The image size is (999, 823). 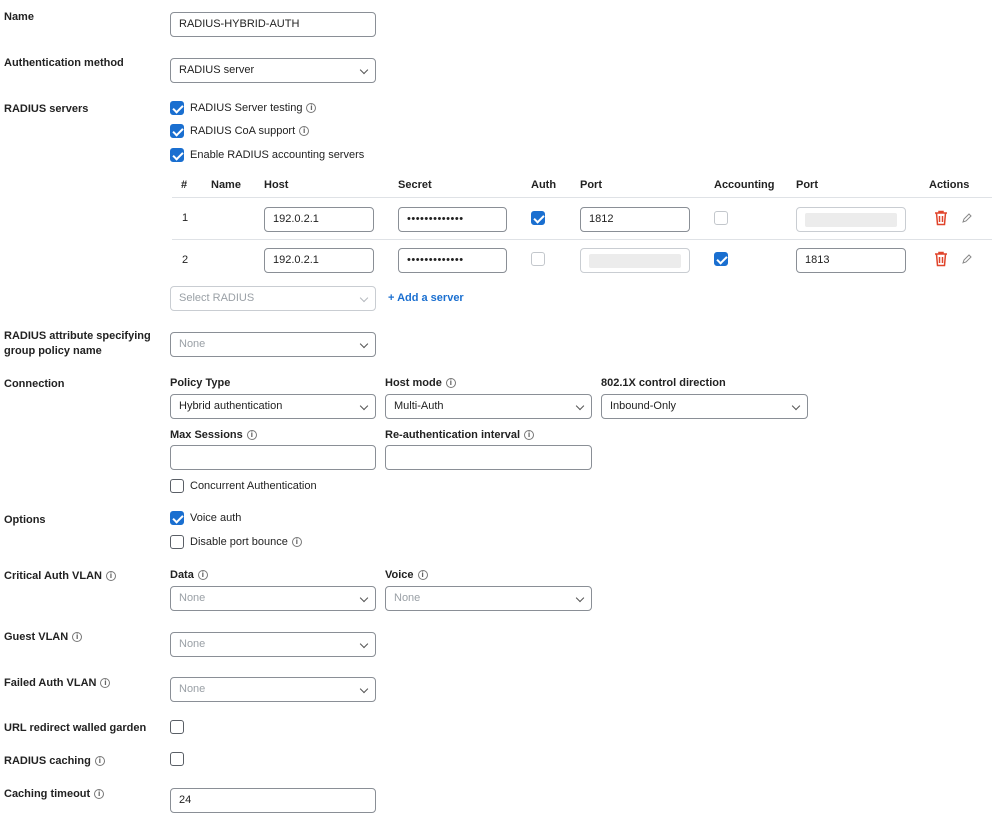 I want to click on guest-vlan-heading: Guest VLAN i, so click(x=43, y=637).